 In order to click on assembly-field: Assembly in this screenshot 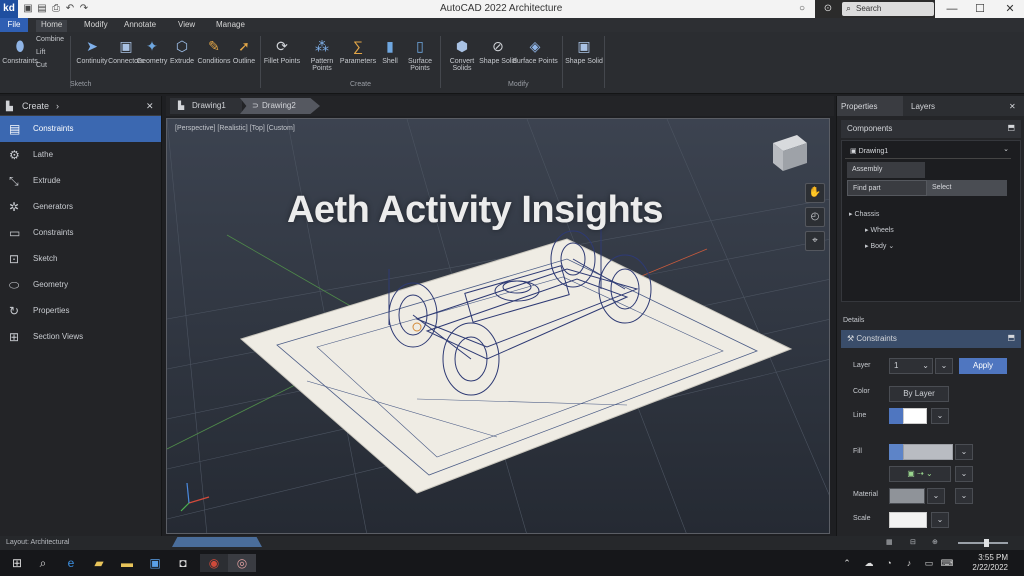, I will do `click(886, 170)`.